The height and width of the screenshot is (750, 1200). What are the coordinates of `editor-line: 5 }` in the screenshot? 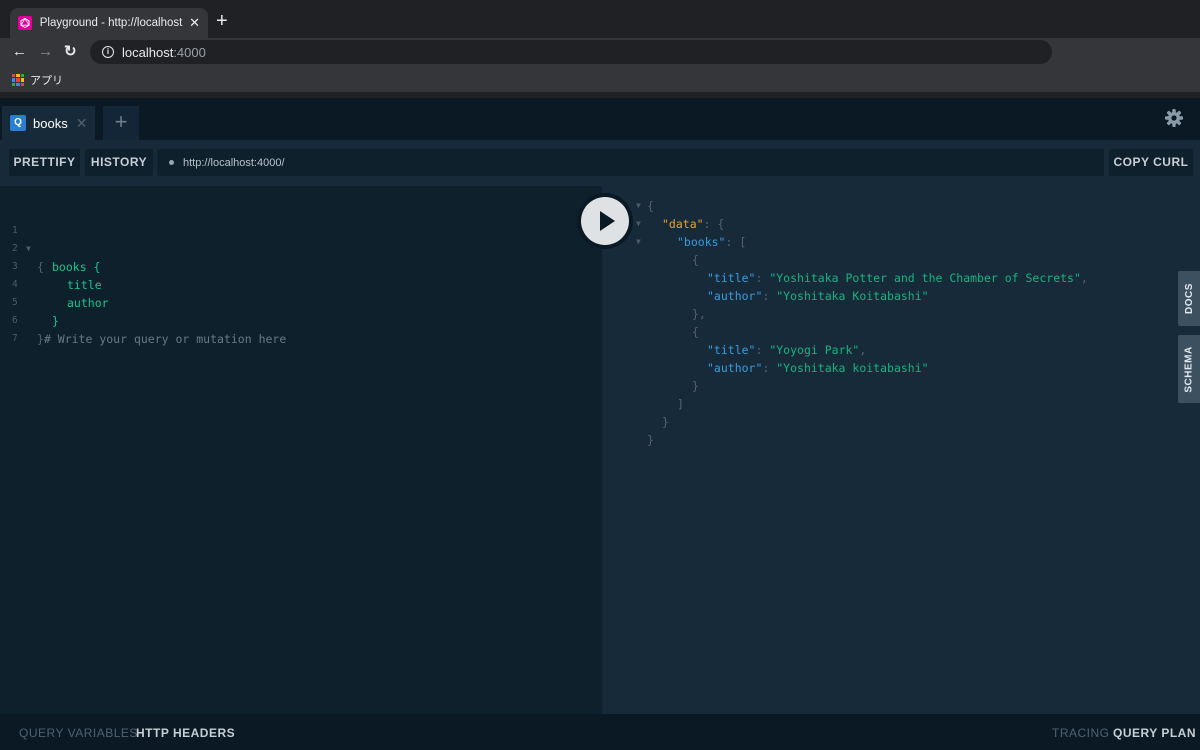 It's located at (35, 312).